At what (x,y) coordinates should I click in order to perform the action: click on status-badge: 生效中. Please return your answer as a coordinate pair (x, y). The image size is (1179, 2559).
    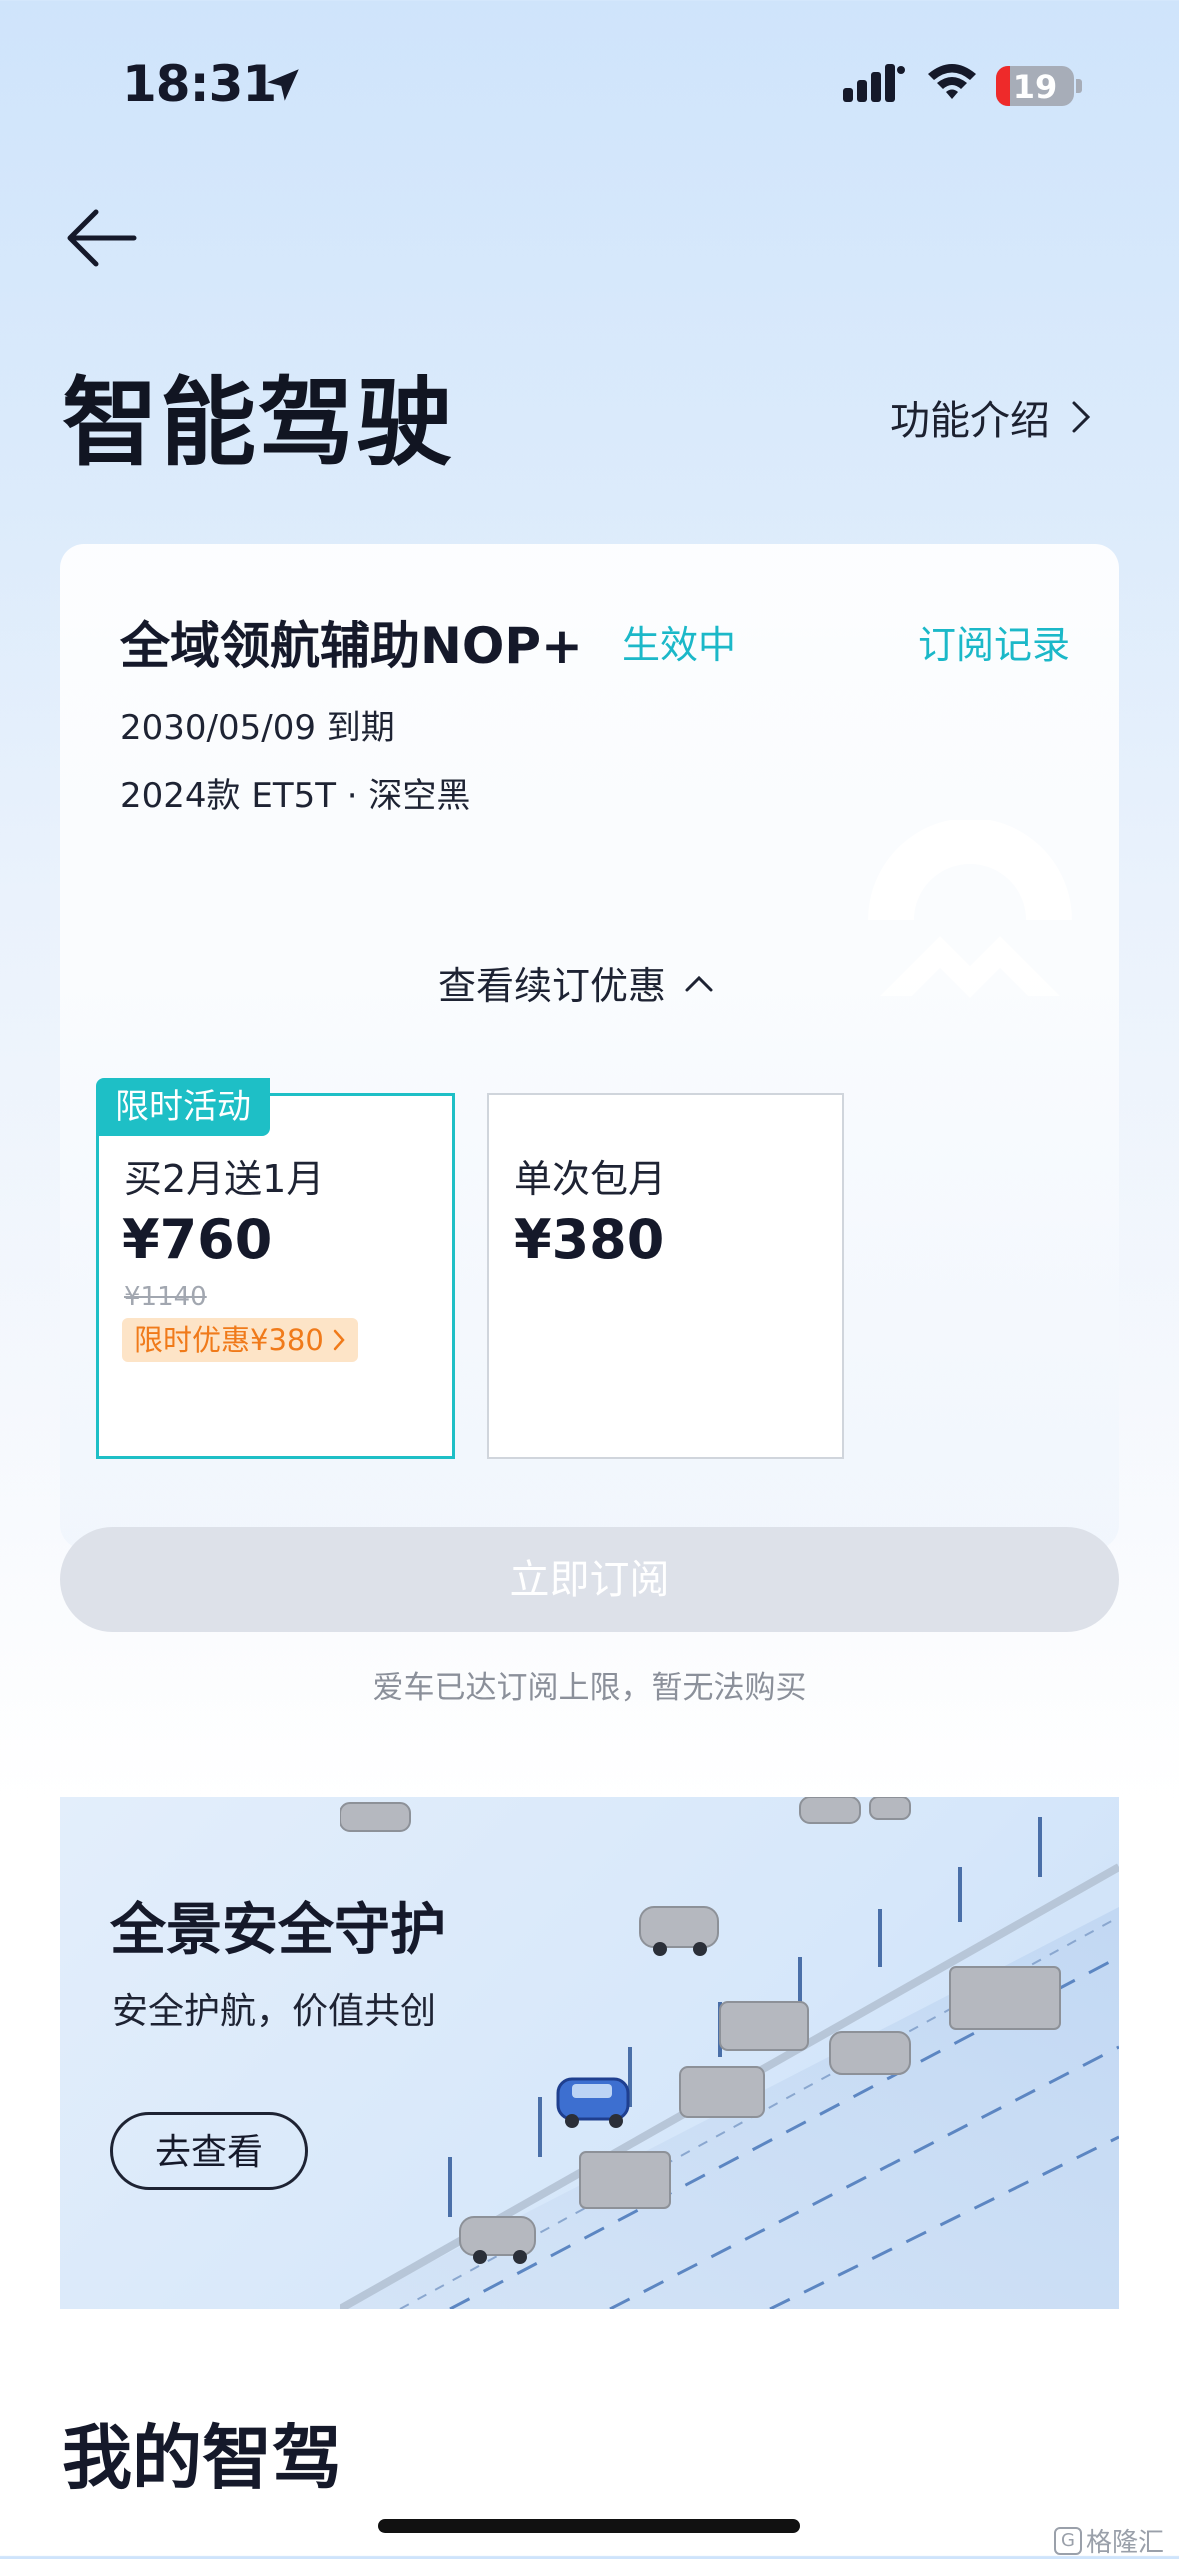
    Looking at the image, I should click on (679, 645).